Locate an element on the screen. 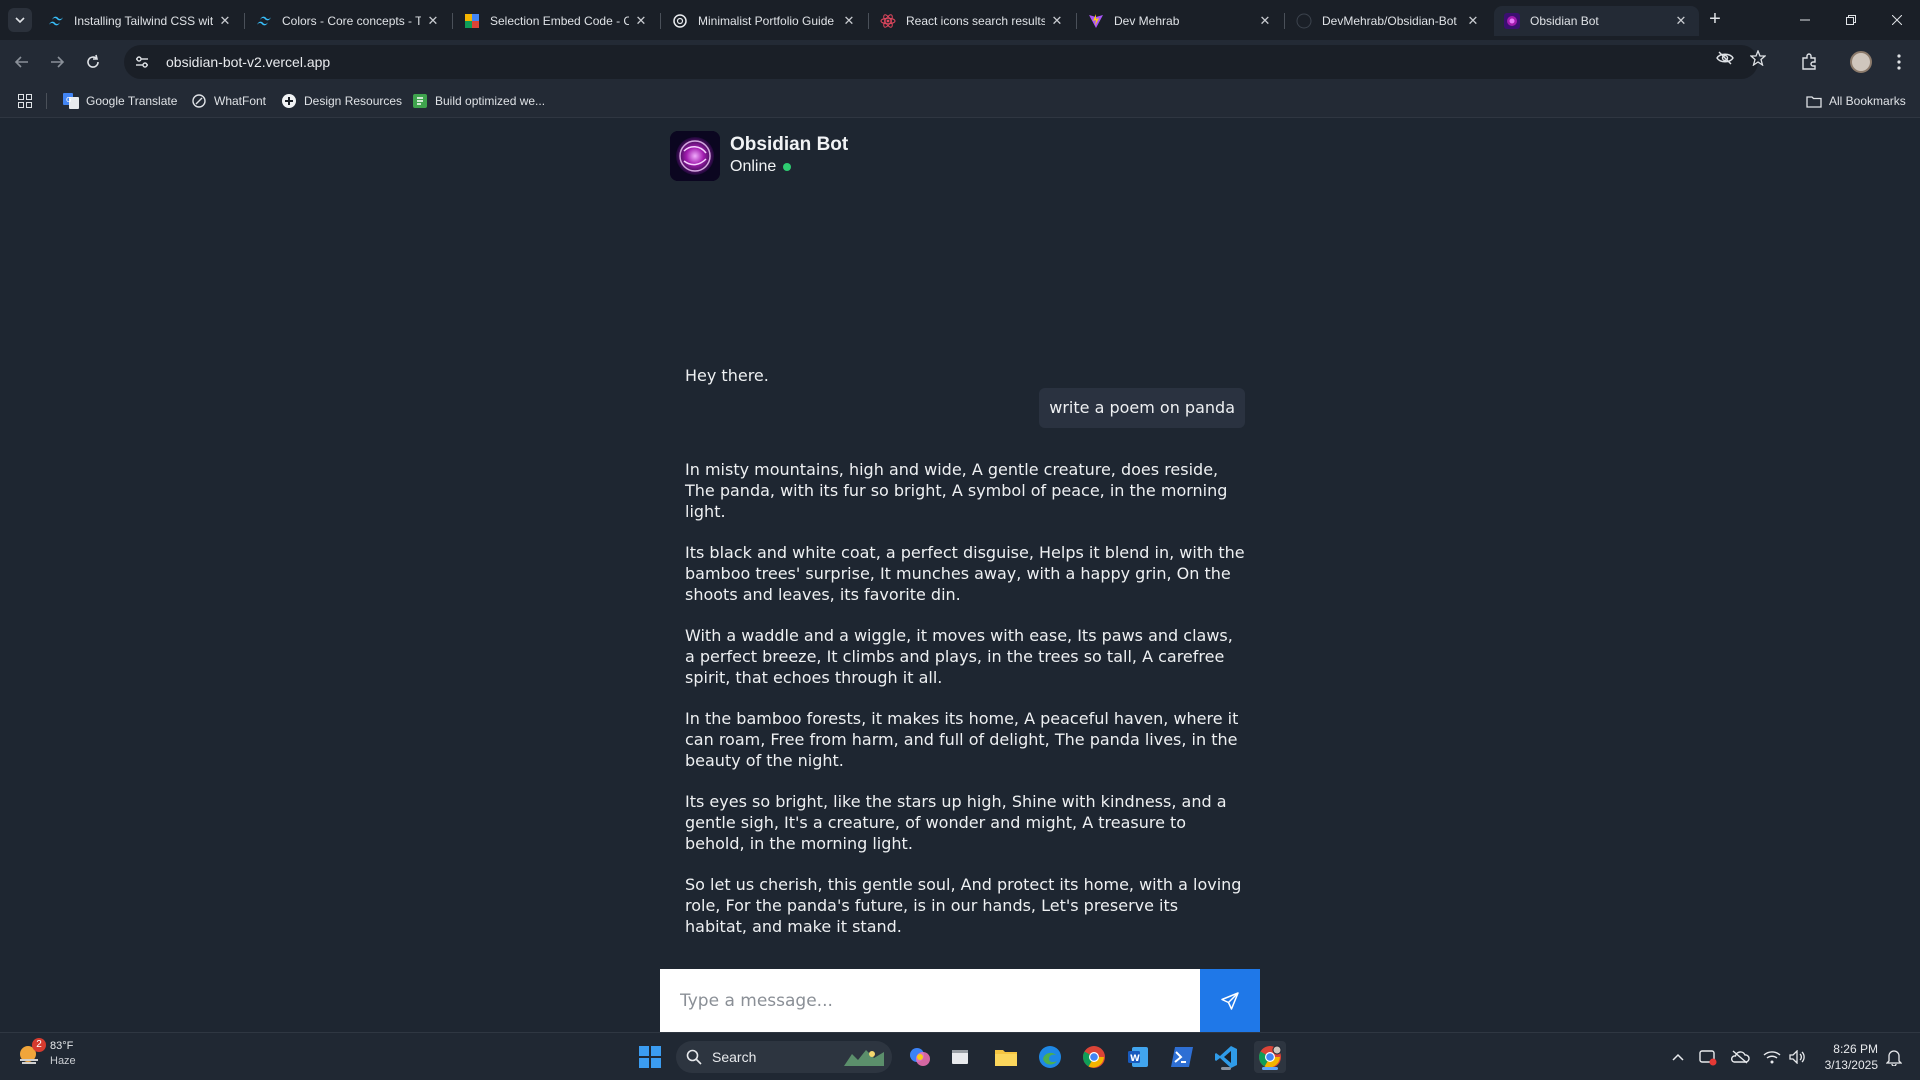  close-icon is located at coordinates (1897, 20).